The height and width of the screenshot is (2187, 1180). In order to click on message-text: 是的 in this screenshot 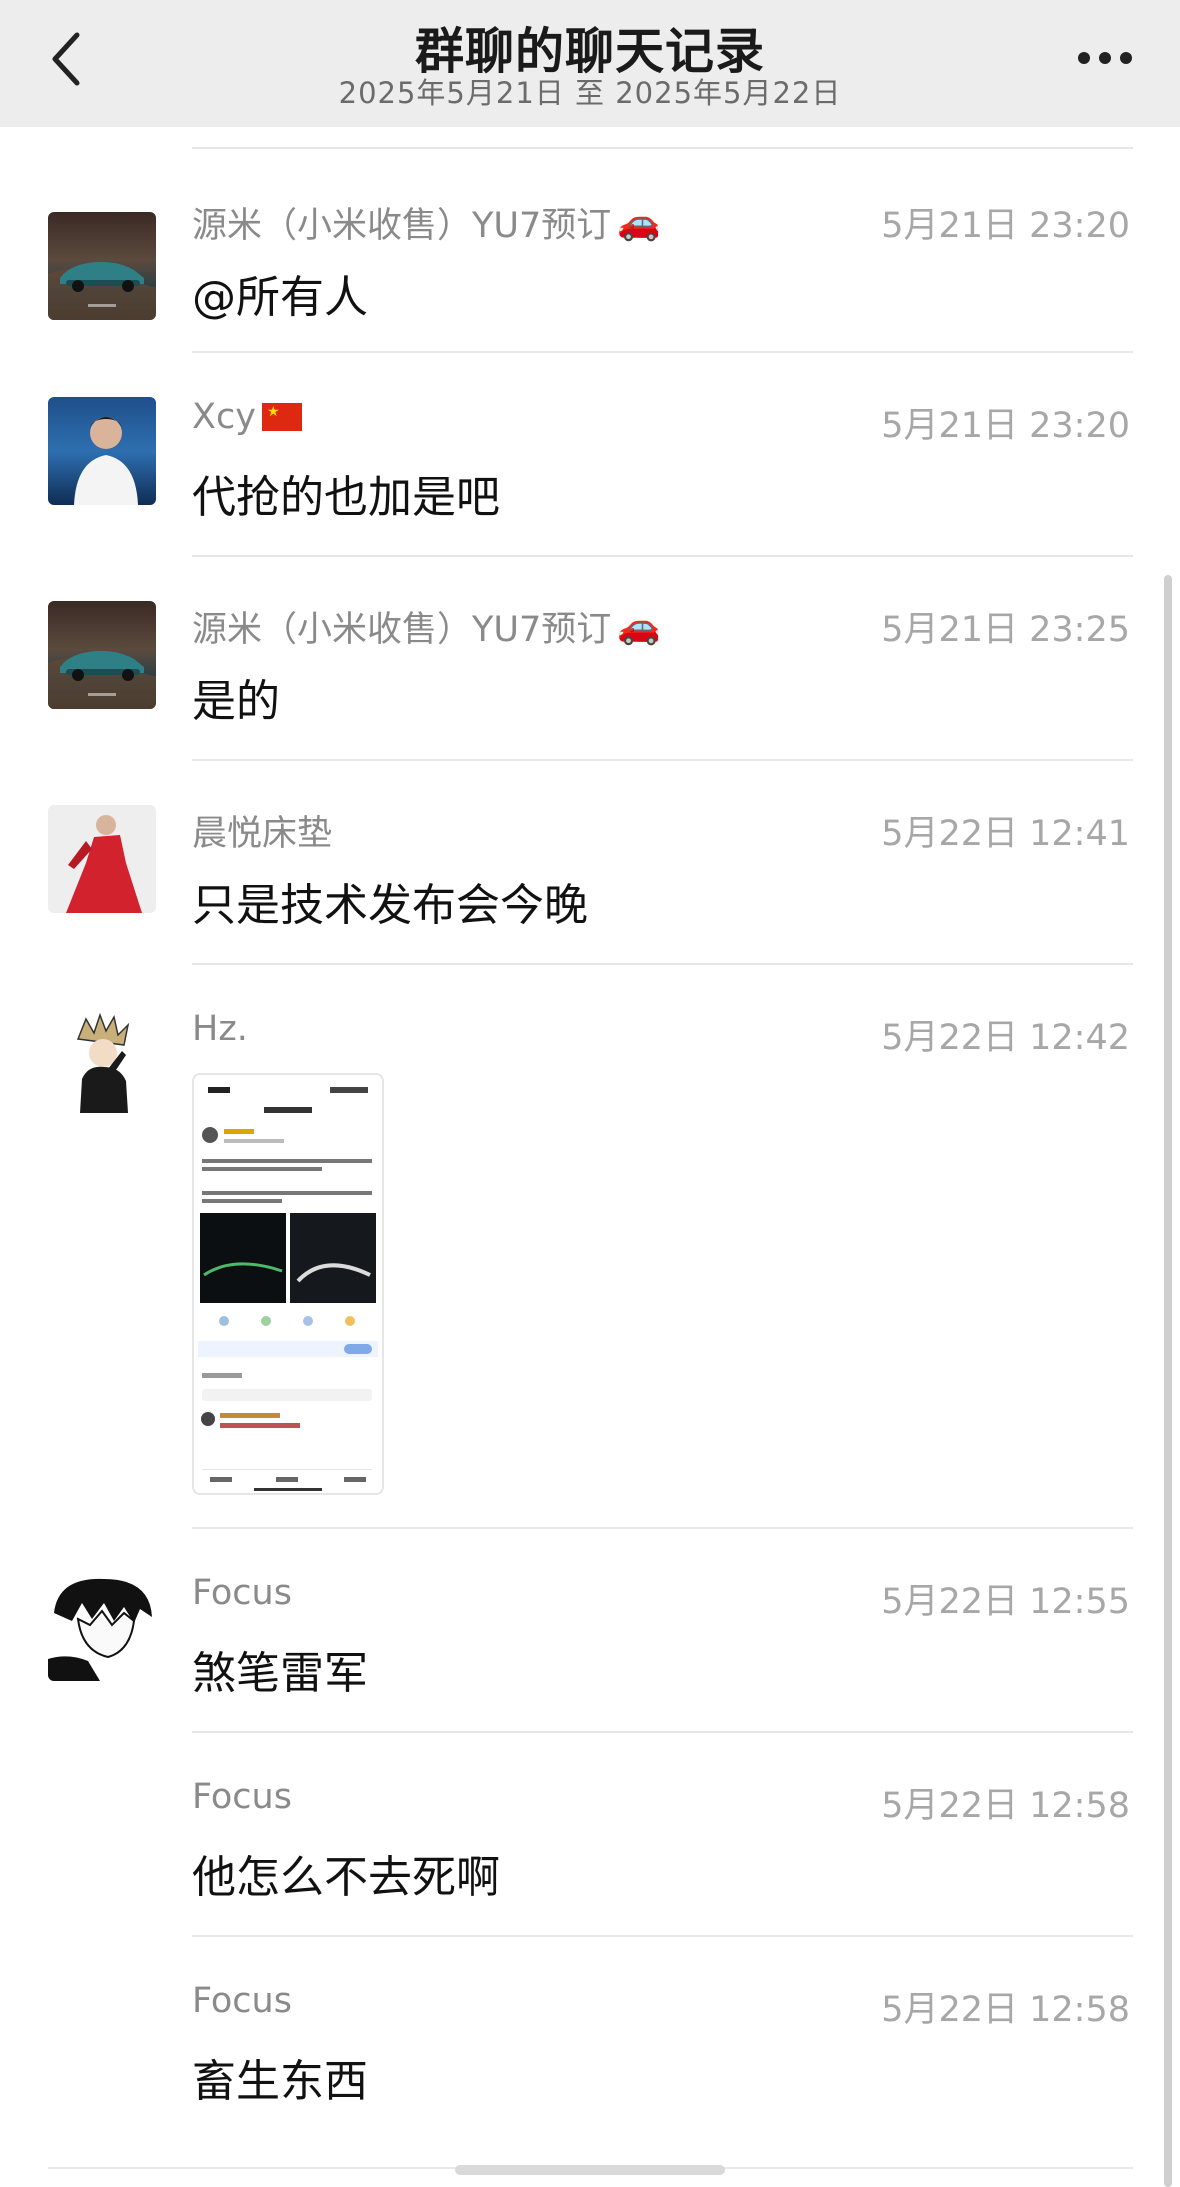, I will do `click(236, 701)`.